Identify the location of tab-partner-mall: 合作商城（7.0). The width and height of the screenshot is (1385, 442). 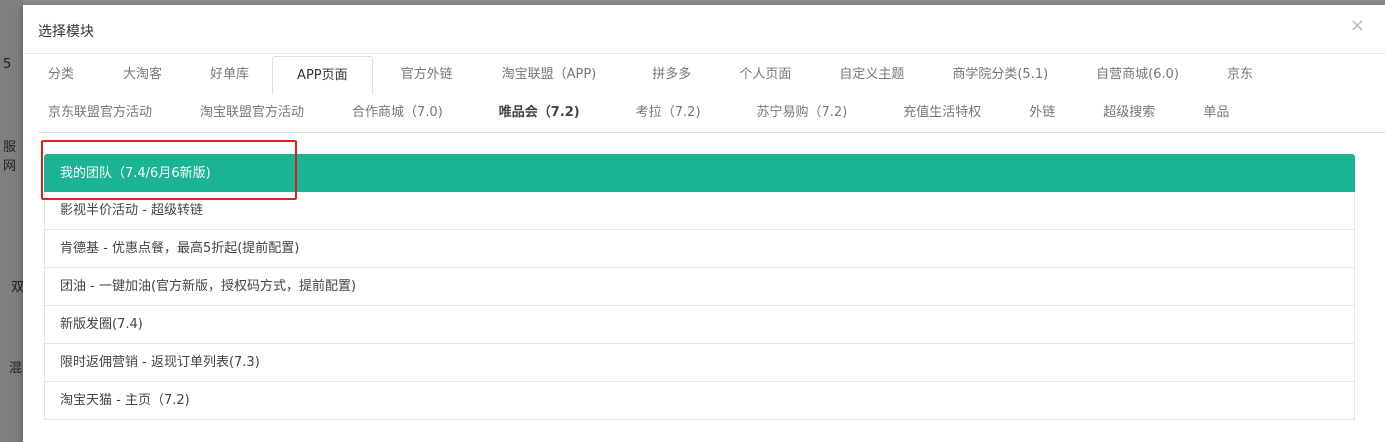
(397, 113).